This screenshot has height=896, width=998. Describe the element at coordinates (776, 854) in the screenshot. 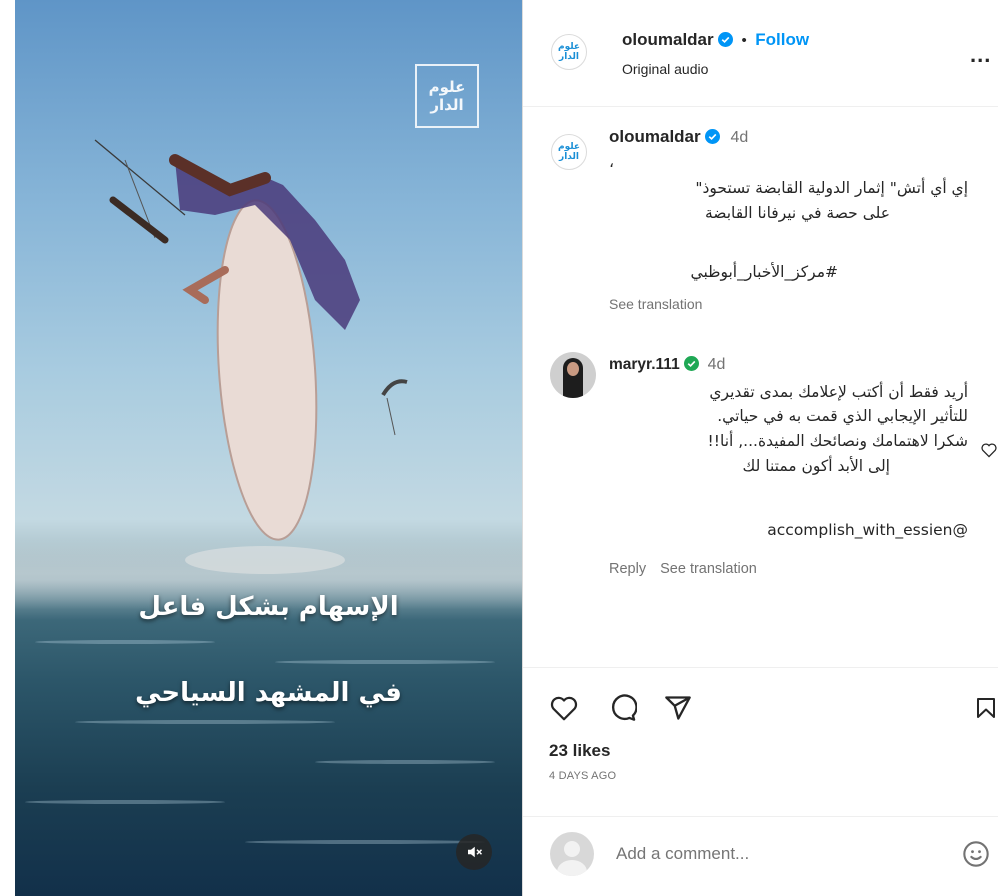

I see `add-comment-input` at that location.